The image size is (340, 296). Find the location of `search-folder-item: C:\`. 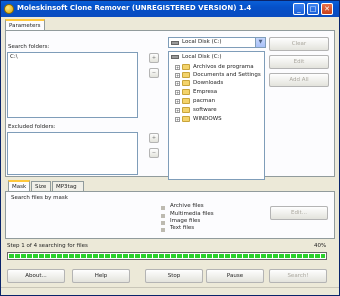

search-folder-item: C:\ is located at coordinates (14, 57).